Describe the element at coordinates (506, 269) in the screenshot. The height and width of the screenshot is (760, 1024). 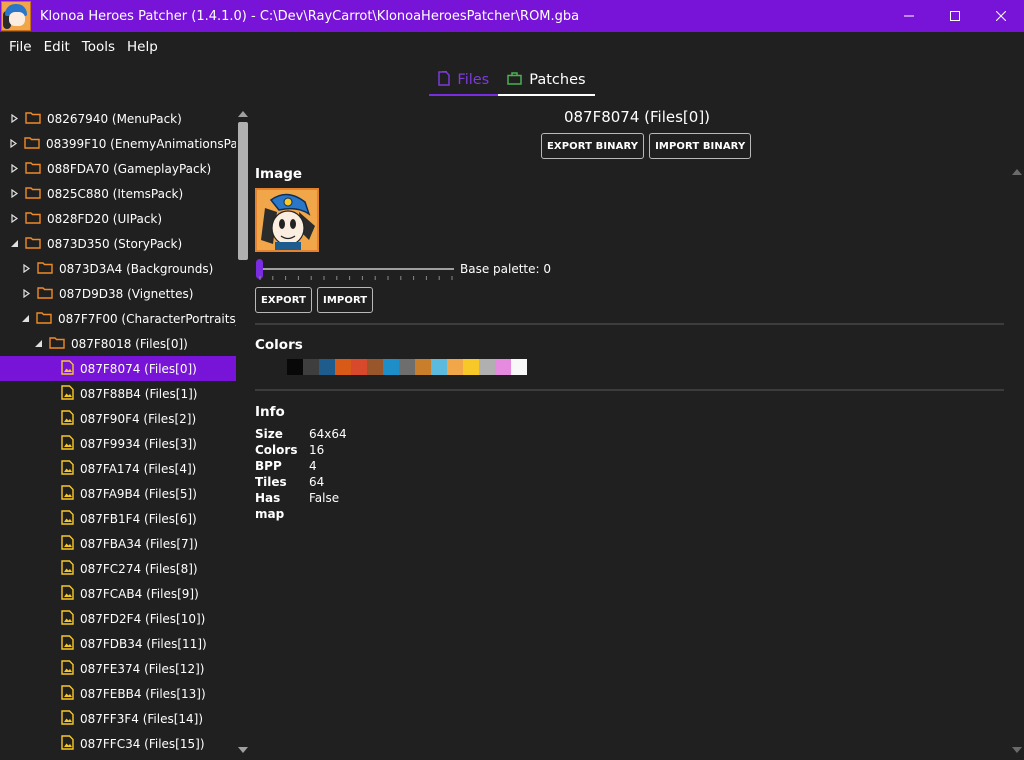
I see `palette-label: Base palette: 0` at that location.